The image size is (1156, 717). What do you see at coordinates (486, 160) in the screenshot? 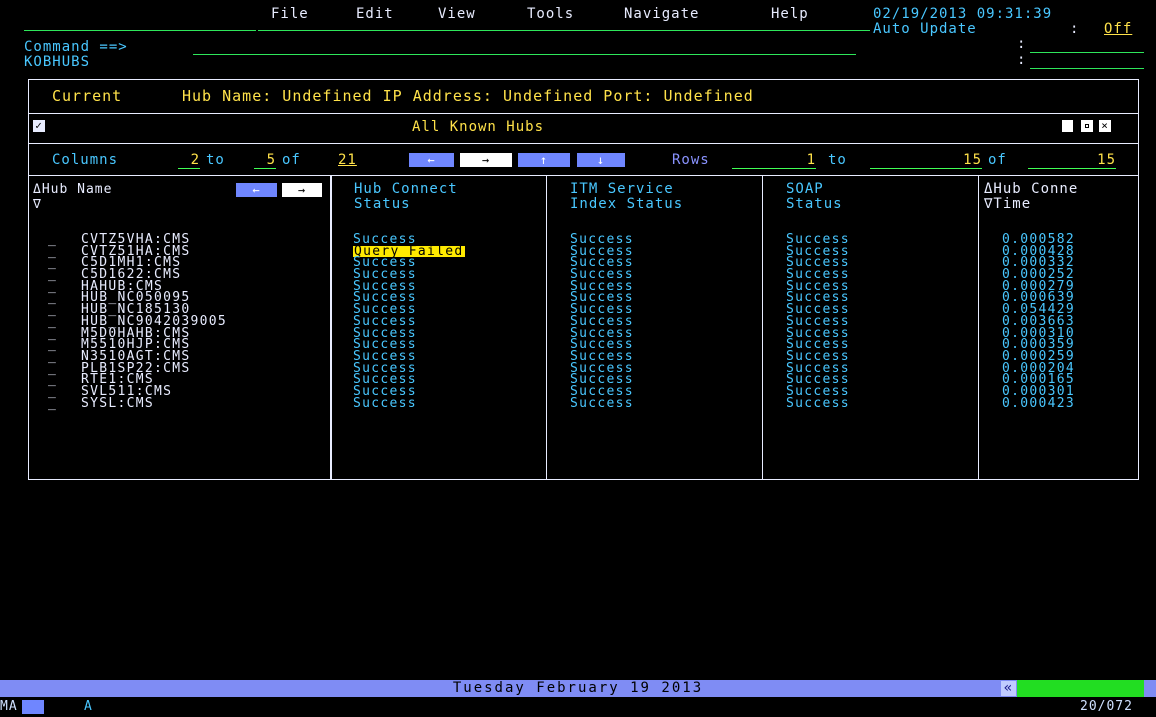
I see `scroll-right-button: →` at bounding box center [486, 160].